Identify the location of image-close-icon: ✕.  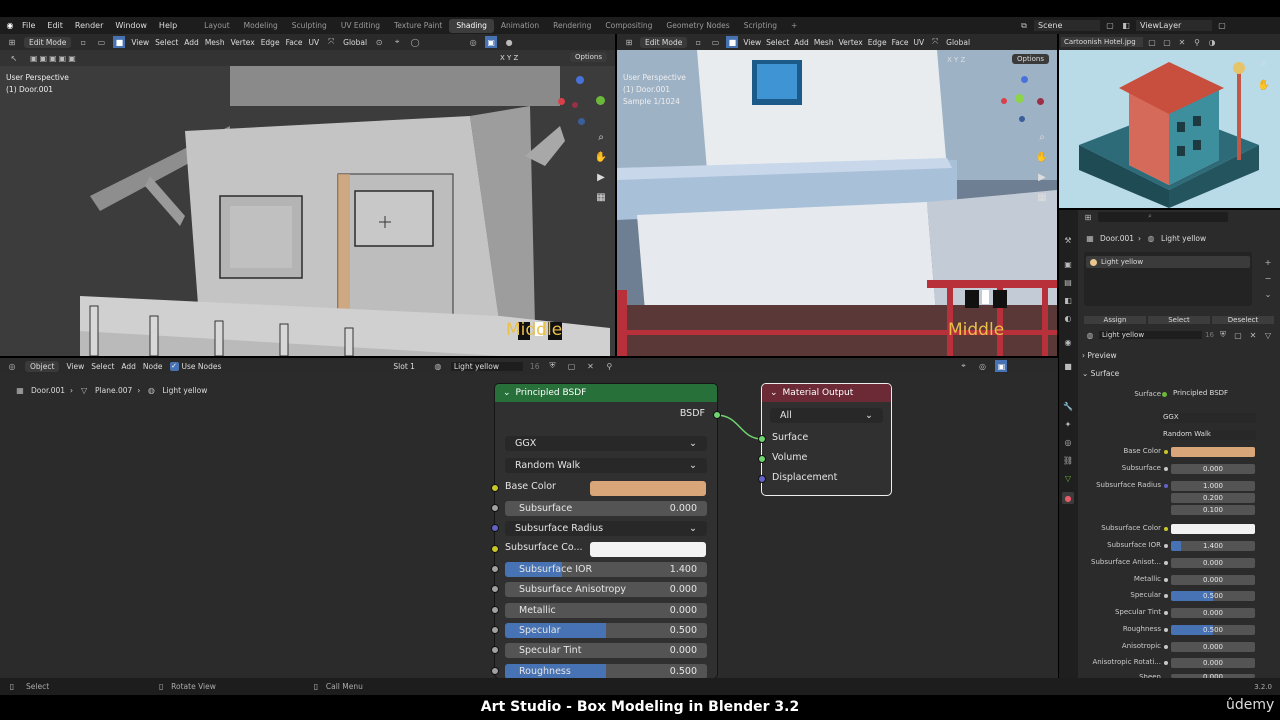
(1182, 42).